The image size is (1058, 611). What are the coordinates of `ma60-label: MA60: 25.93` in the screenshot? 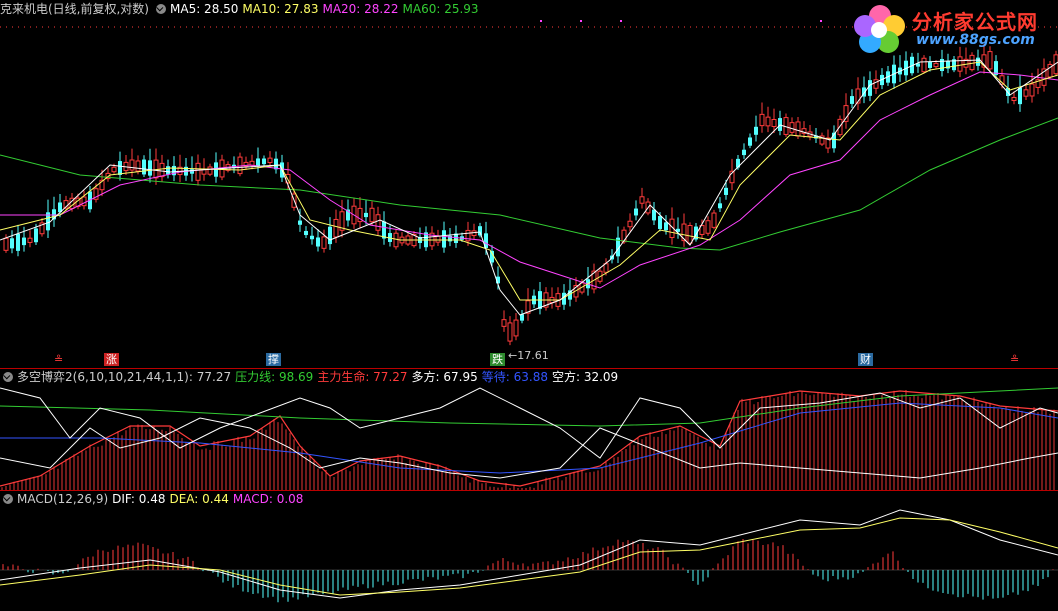 It's located at (440, 9).